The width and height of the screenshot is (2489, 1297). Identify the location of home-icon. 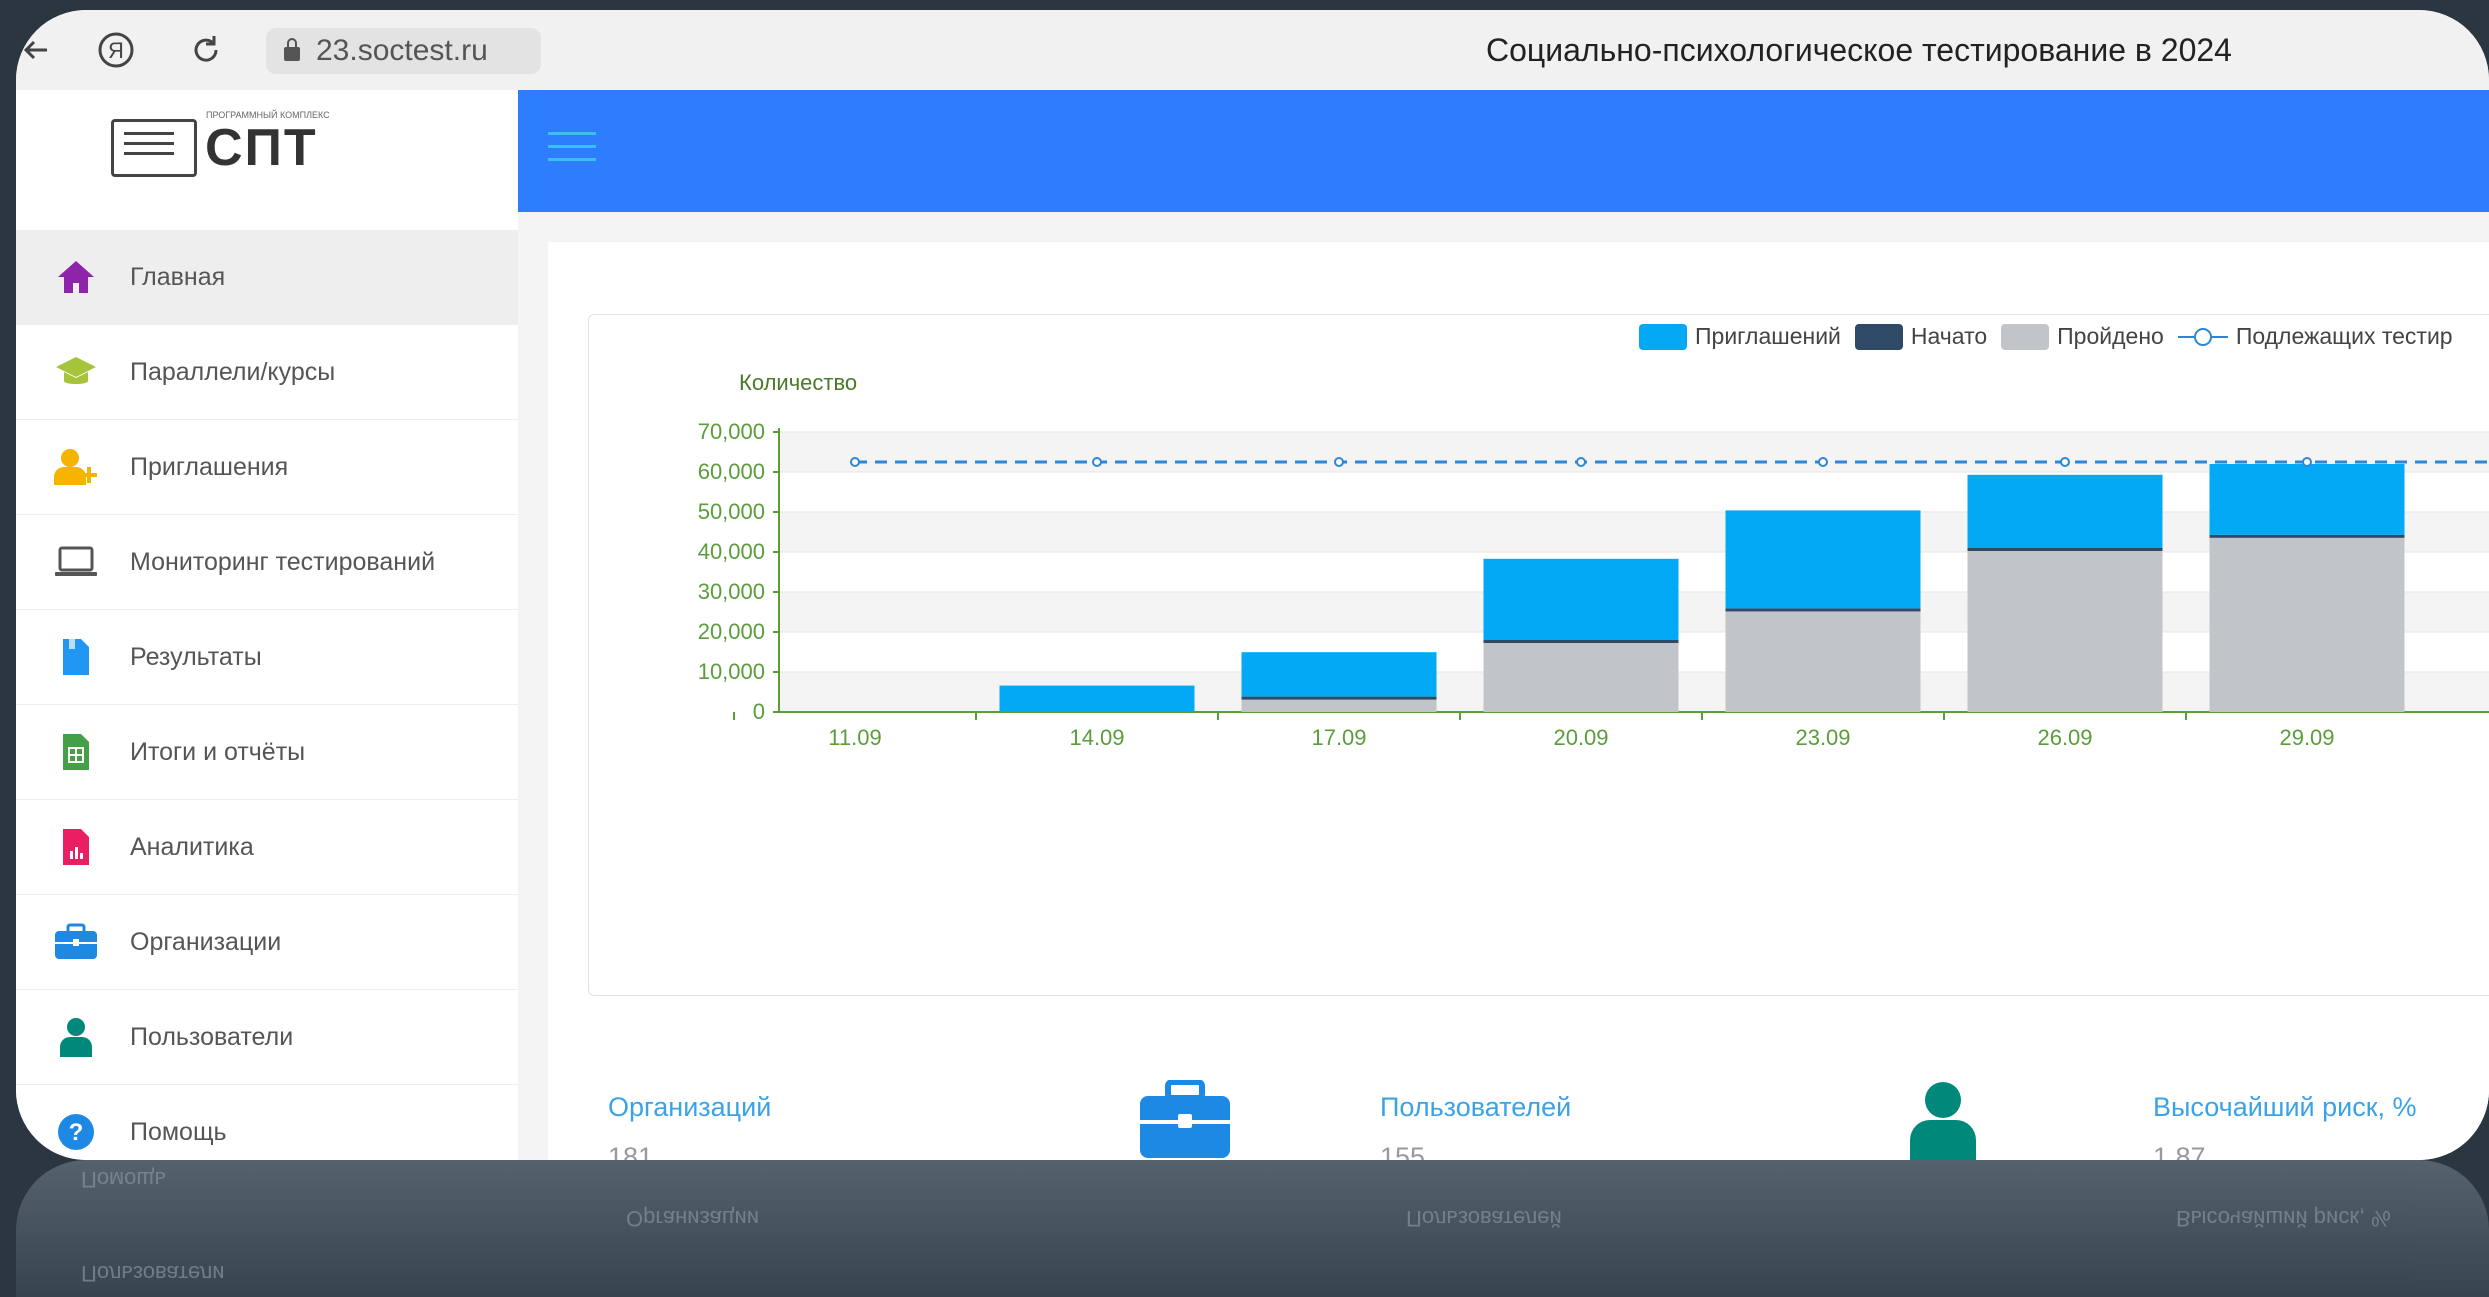
(76, 277).